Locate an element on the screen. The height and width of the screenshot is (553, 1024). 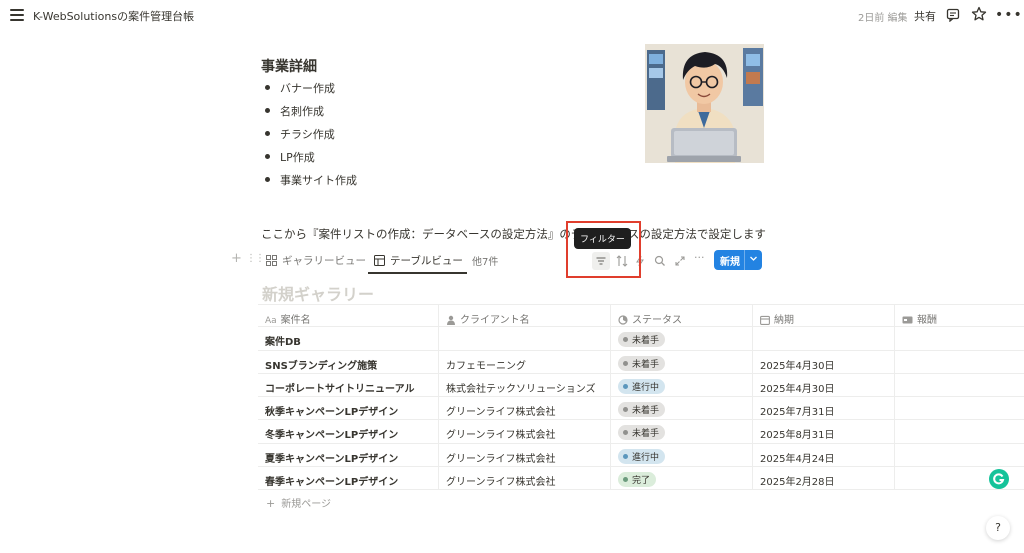
section-heading: 事業詳細 is located at coordinates (289, 67).